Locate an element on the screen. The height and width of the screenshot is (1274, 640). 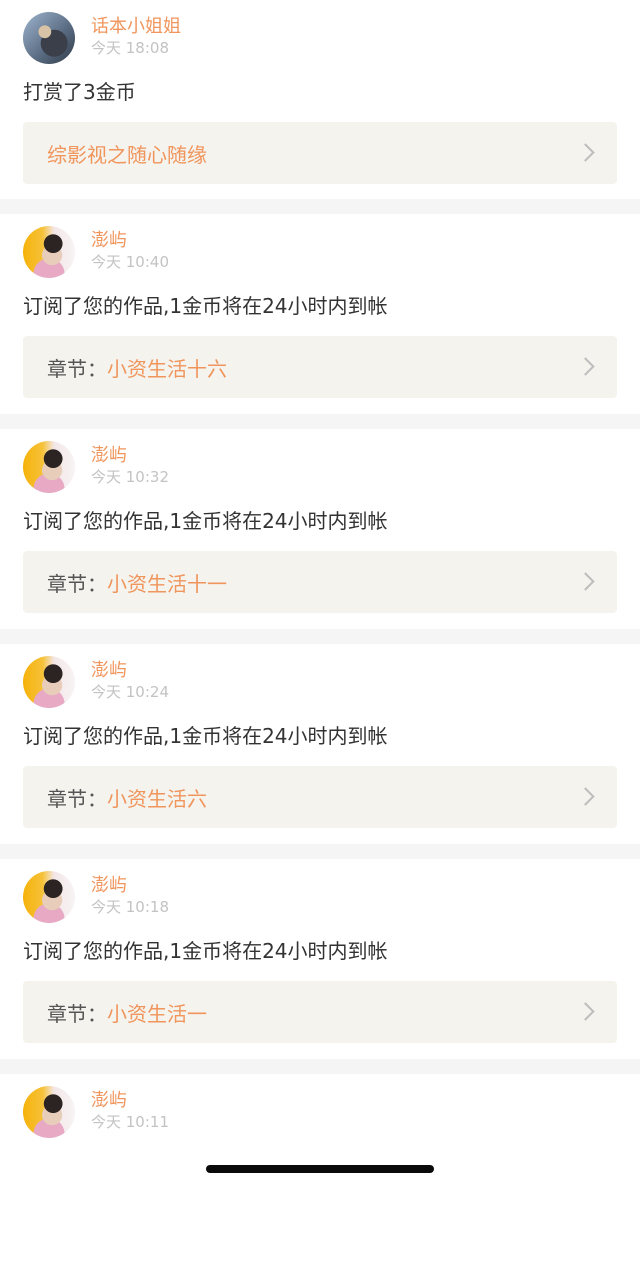
username: 话本小姐姐 is located at coordinates (136, 27).